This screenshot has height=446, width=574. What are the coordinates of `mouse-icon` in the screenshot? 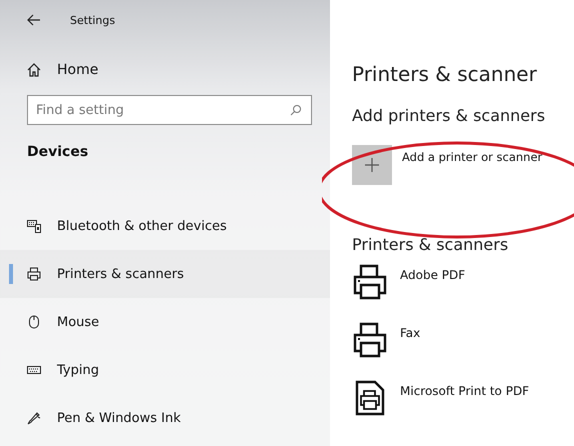 It's located at (34, 322).